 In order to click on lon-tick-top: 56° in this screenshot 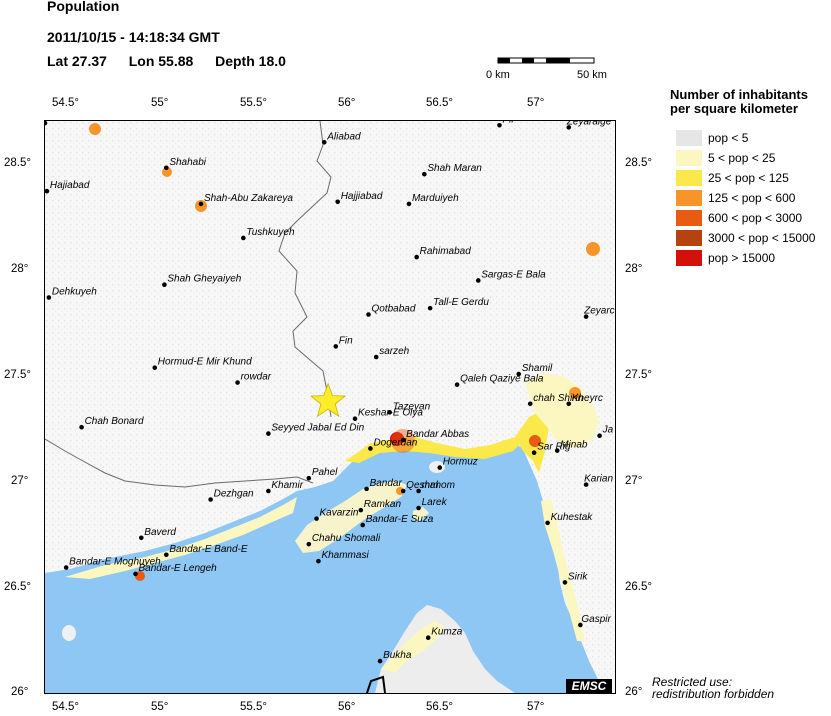, I will do `click(347, 103)`.